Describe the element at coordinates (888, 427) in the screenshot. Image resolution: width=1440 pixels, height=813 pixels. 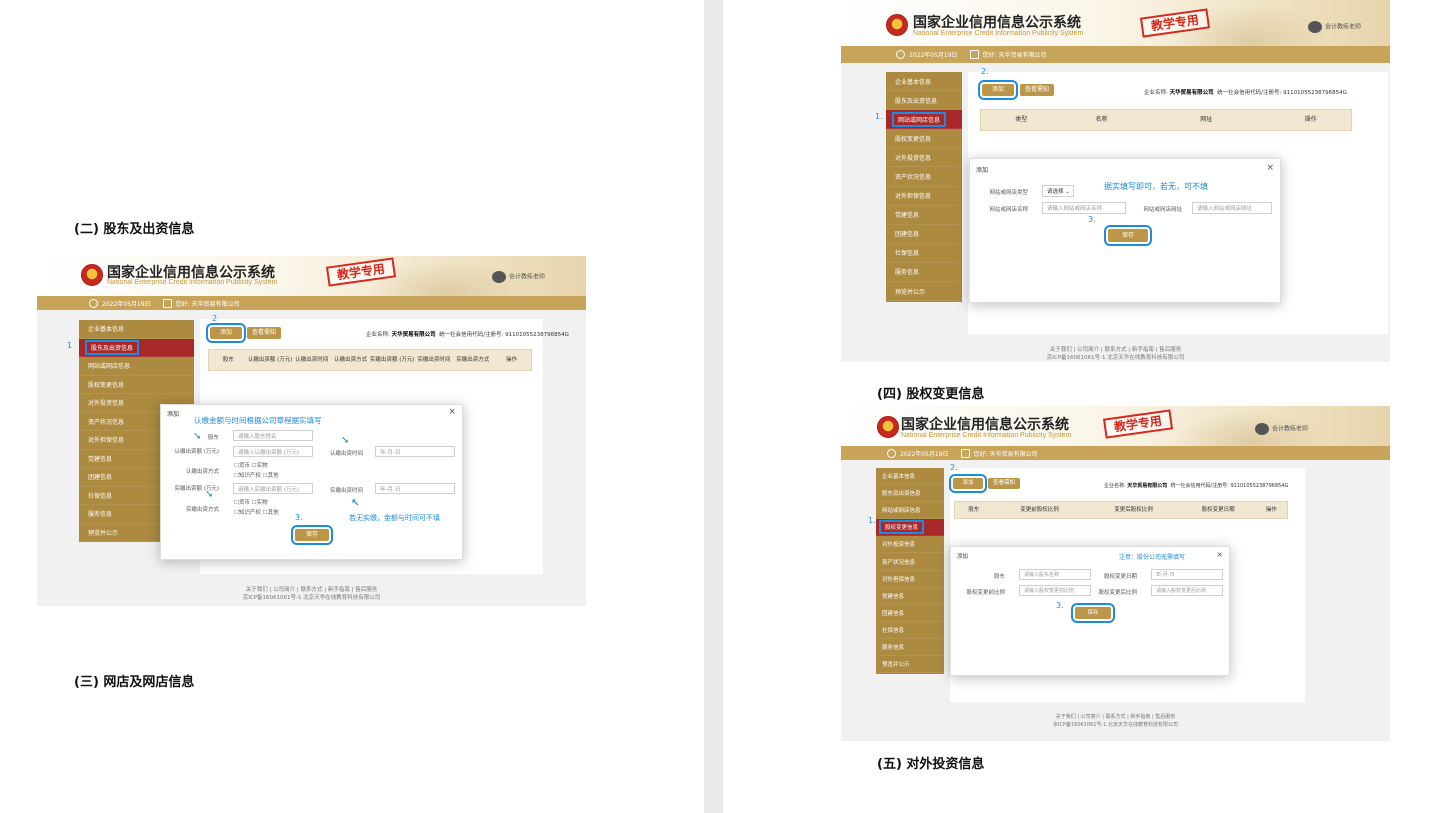
I see `national-emblem-icon` at that location.